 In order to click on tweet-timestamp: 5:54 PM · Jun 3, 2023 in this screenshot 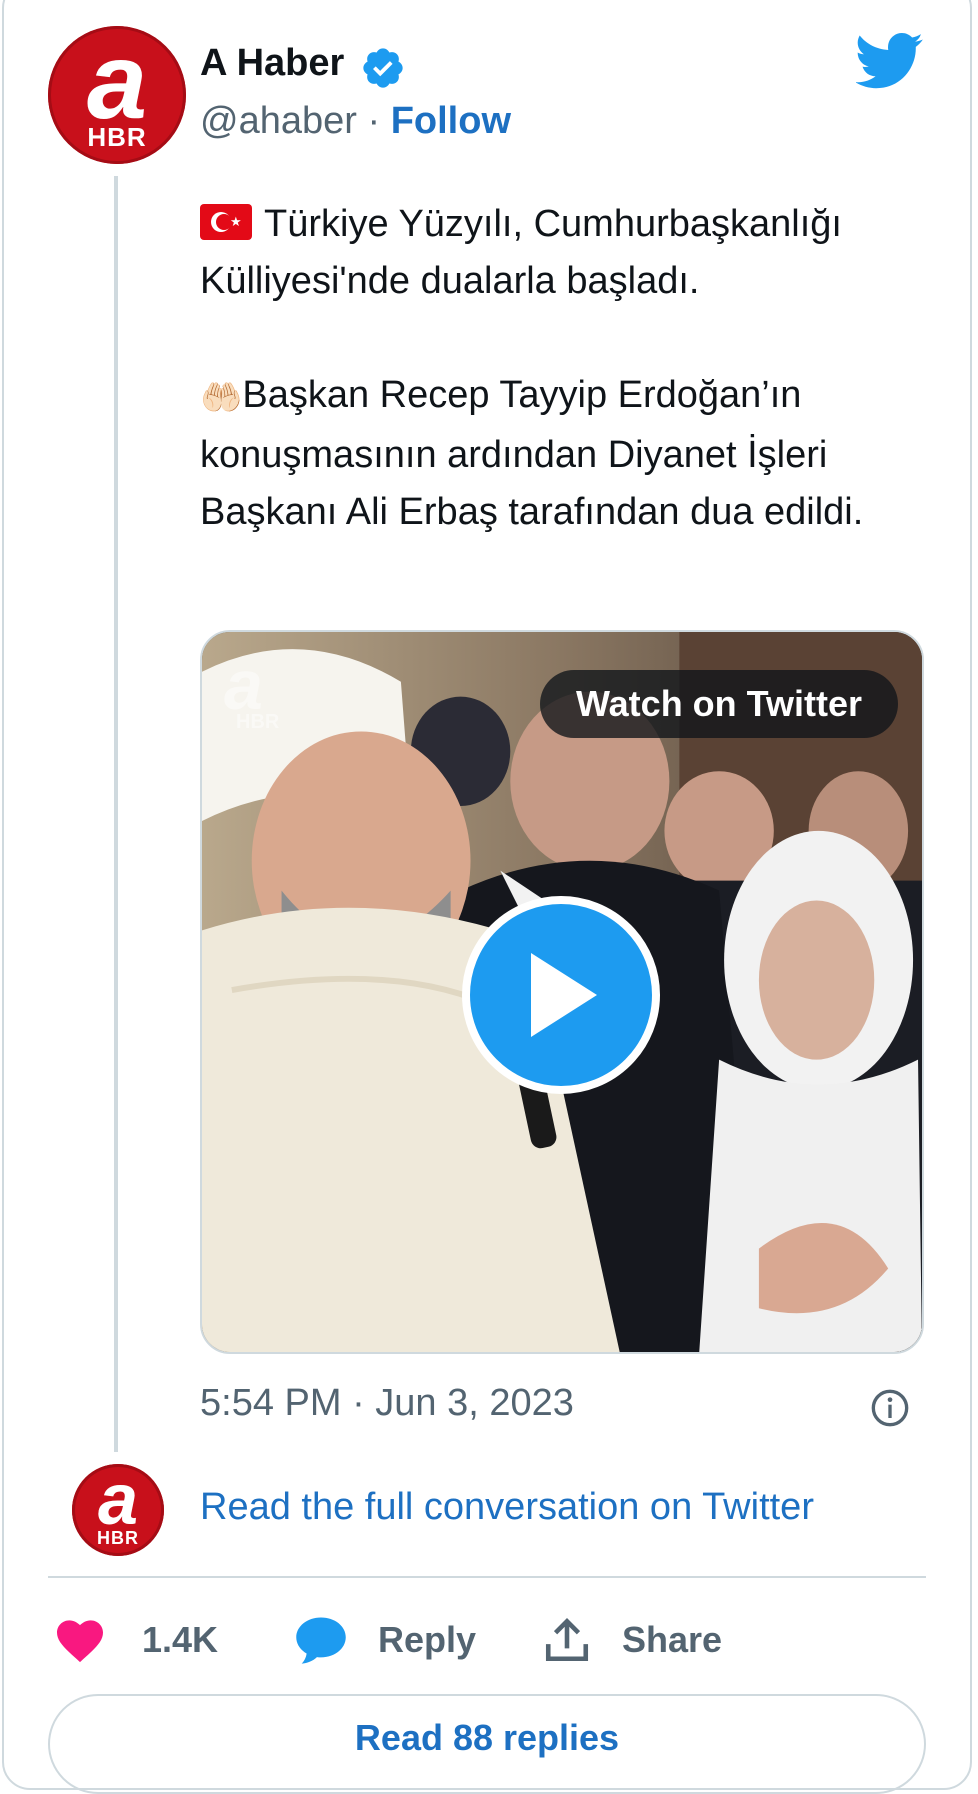, I will do `click(387, 1403)`.